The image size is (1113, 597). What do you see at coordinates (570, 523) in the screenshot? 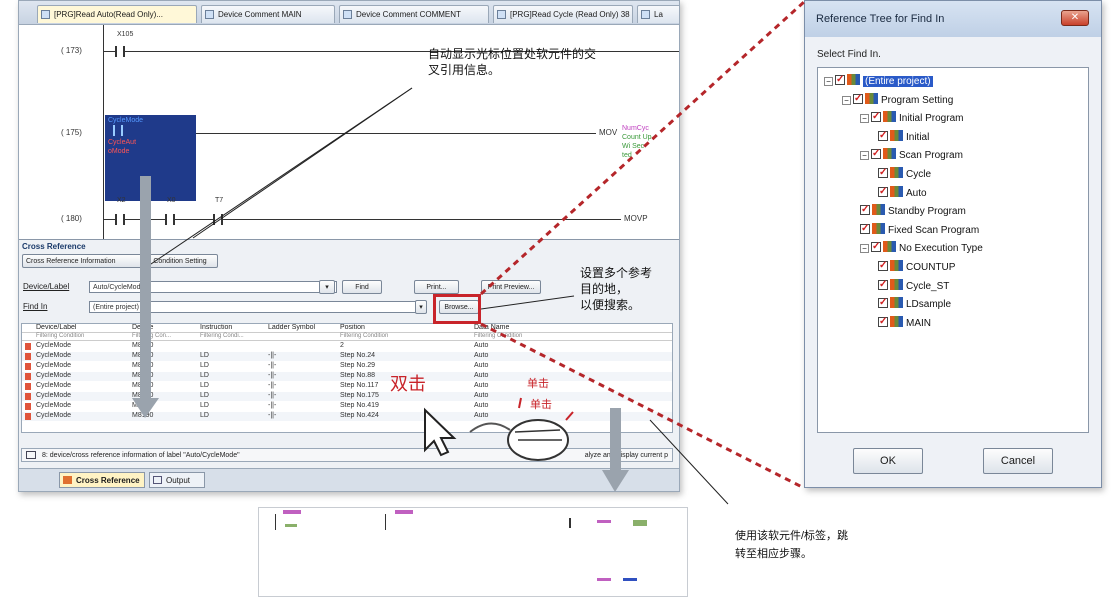
I see `instruction-bracket` at bounding box center [570, 523].